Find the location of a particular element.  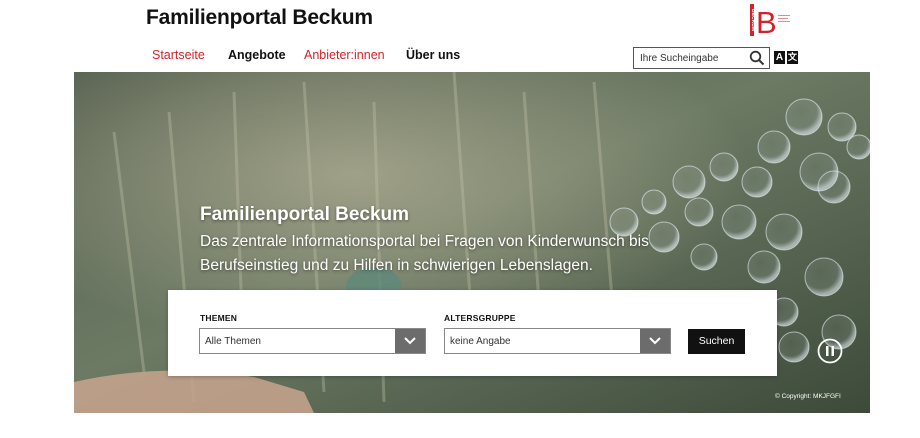

beckum-logo-mark: BECKUM B is located at coordinates (770, 22).